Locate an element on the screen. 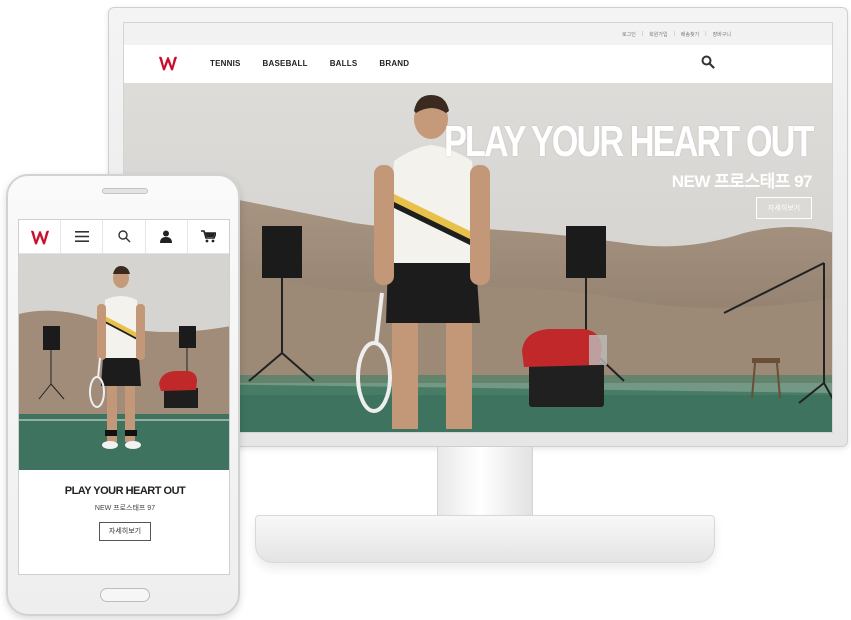  main-nav: TENNIS BASEBALL BALLS BRAND is located at coordinates (478, 64).